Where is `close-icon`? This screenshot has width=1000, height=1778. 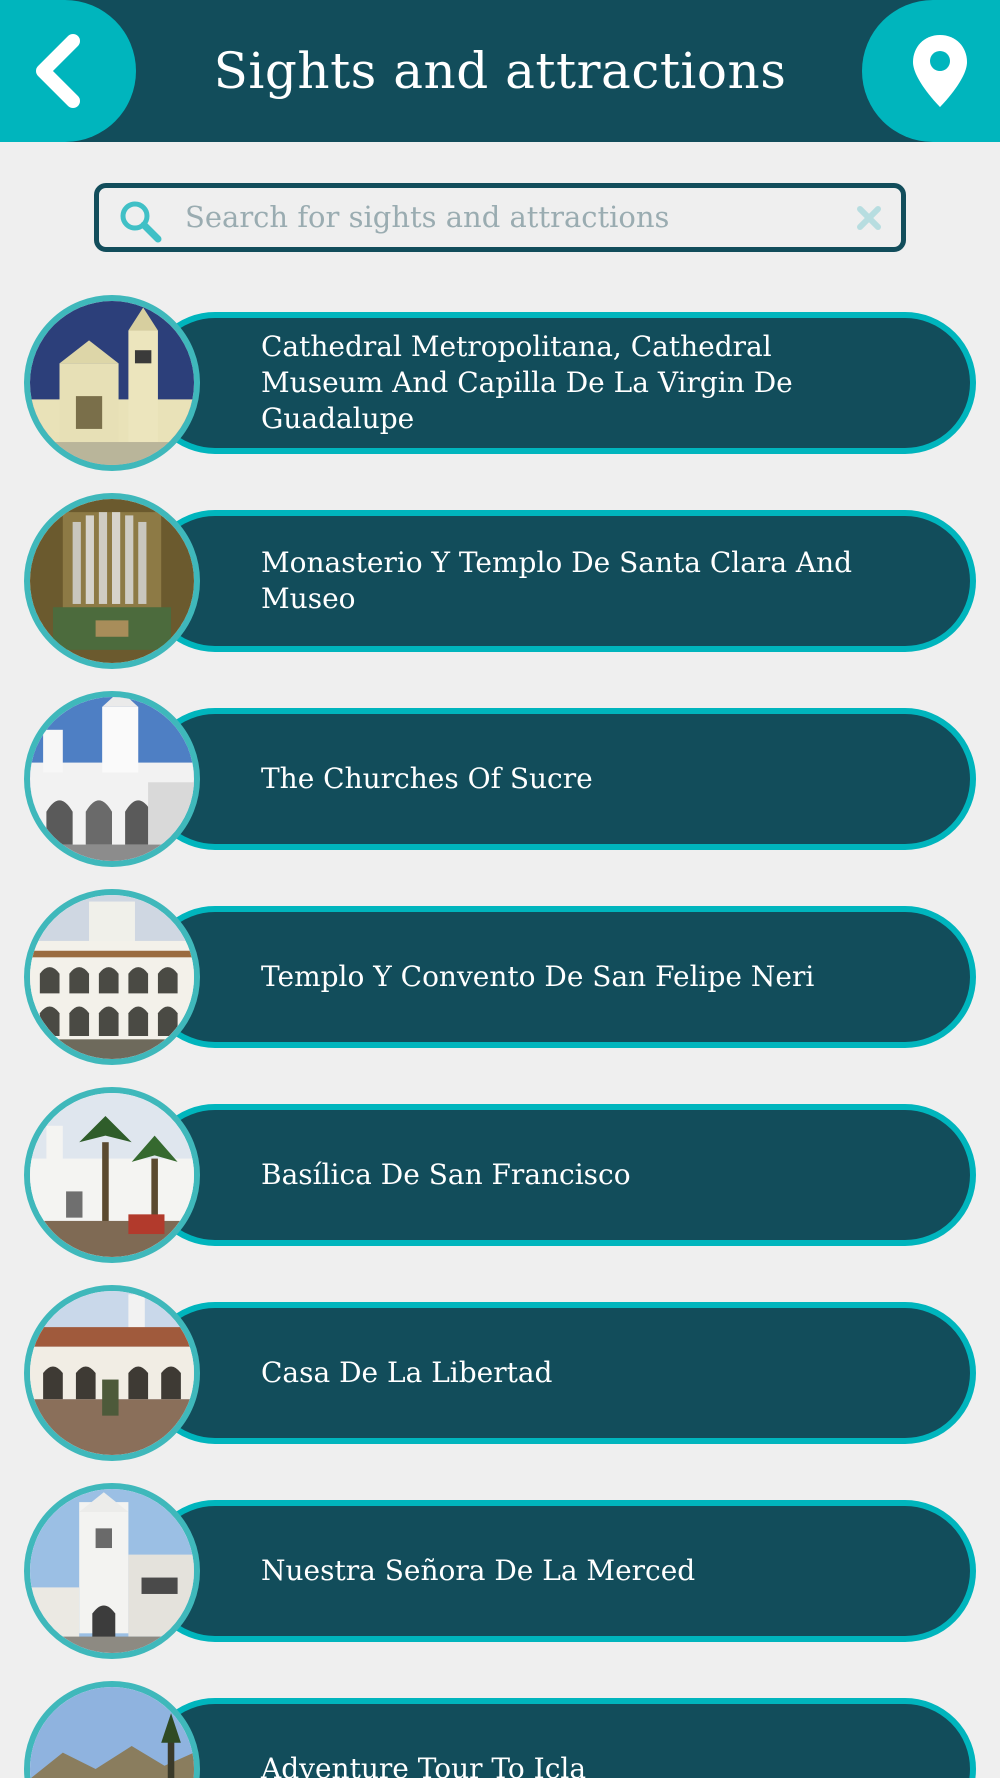 close-icon is located at coordinates (869, 218).